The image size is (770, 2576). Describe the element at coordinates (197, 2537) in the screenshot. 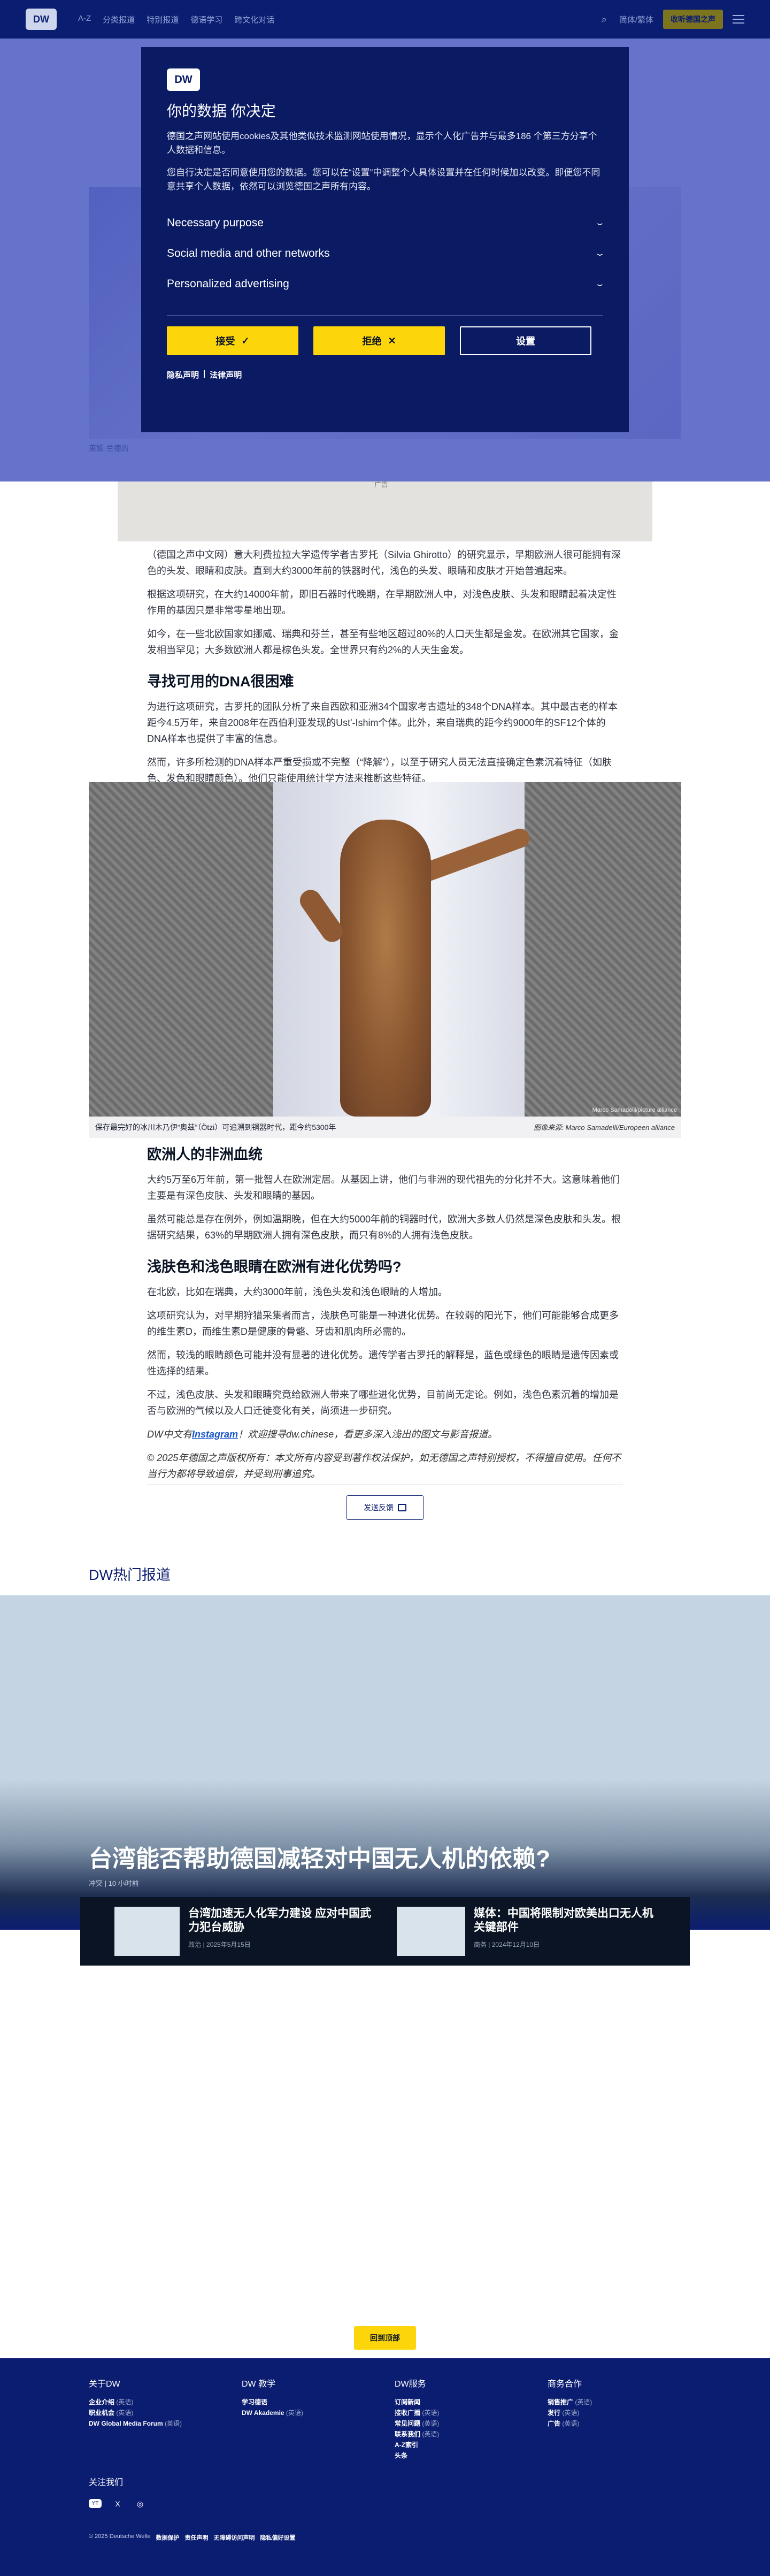

I see `legal-link-disclaimer: 责任声明` at that location.